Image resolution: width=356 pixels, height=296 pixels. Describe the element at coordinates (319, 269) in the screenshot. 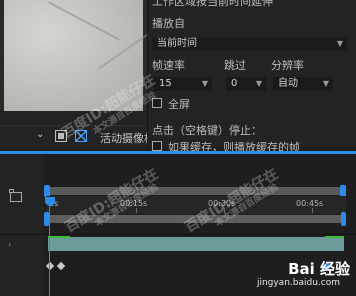

I see `baidu-logo: Bai 经验` at that location.